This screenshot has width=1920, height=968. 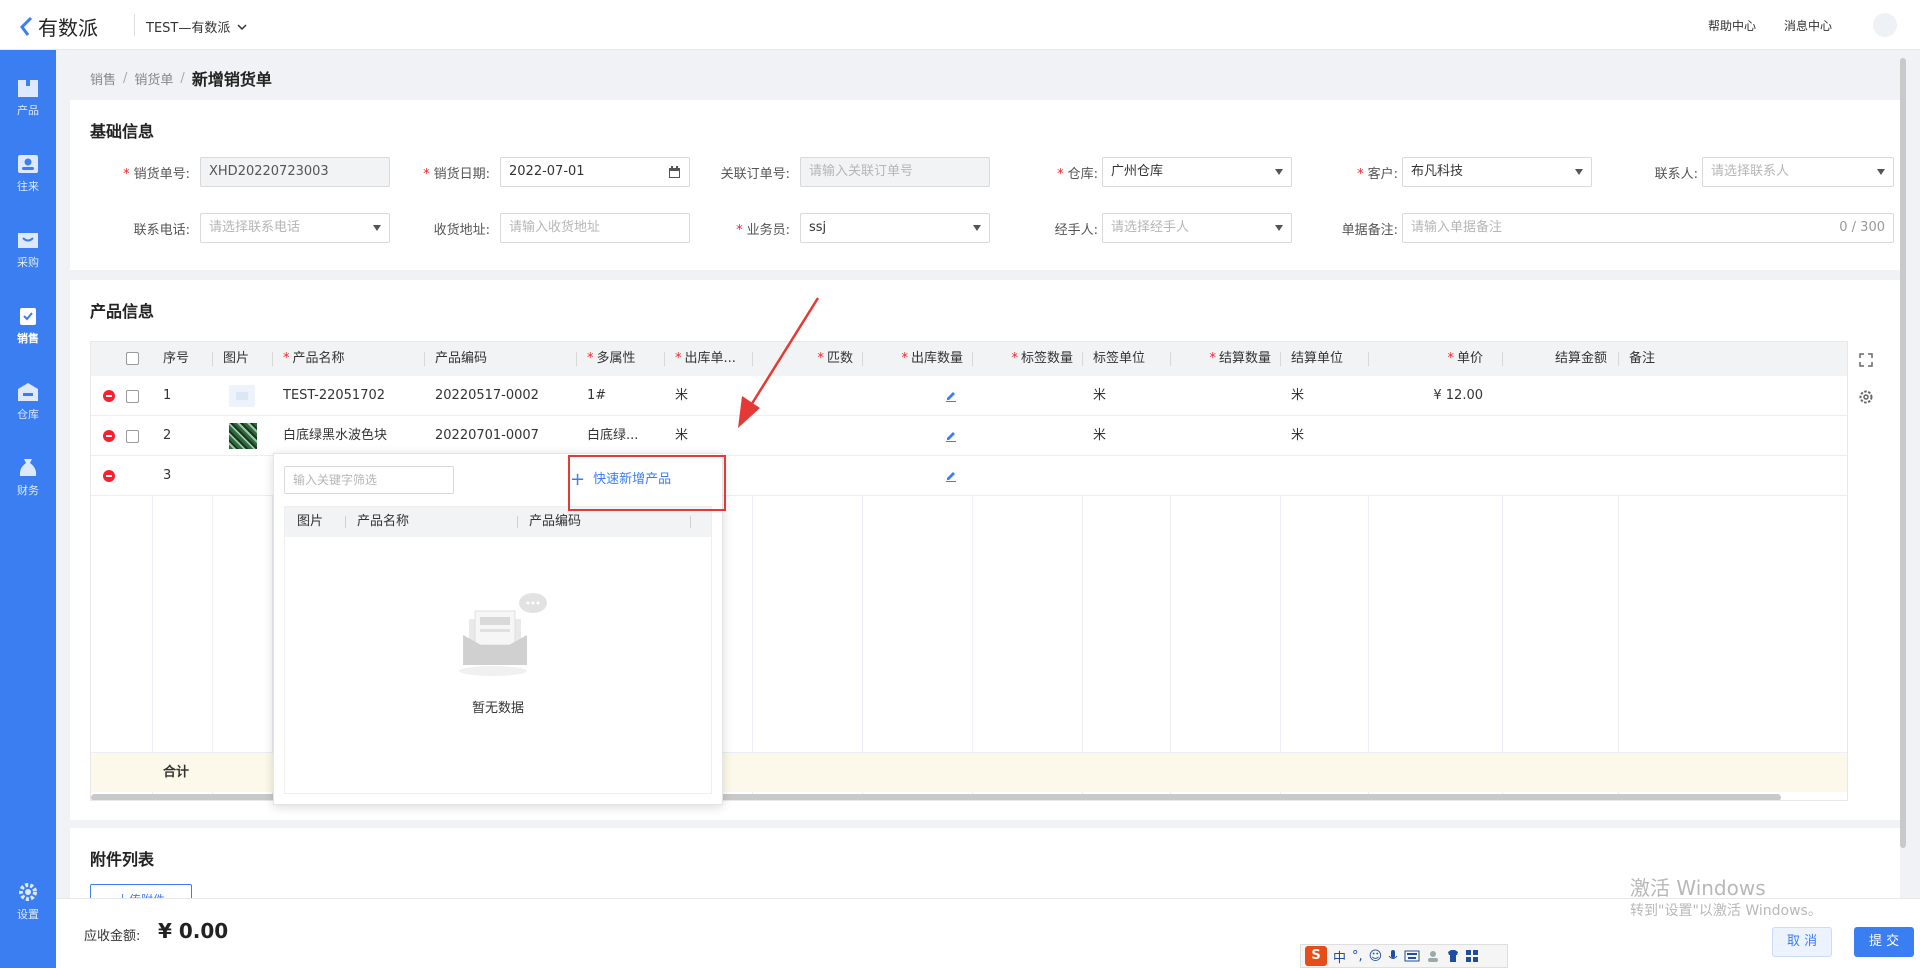 I want to click on date-input: 2022-07-01, so click(x=595, y=172).